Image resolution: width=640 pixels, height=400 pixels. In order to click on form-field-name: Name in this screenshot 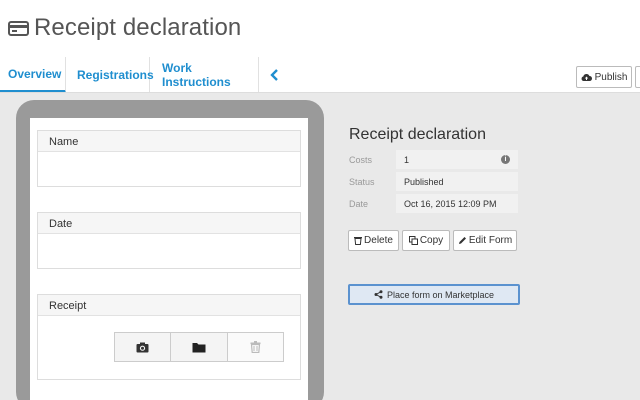, I will do `click(169, 158)`.